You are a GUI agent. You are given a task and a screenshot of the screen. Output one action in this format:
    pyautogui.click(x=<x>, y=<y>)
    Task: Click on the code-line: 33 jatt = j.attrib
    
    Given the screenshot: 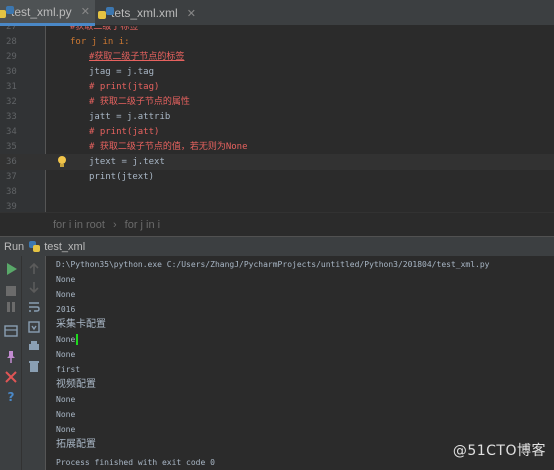 What is the action you would take?
    pyautogui.click(x=277, y=117)
    